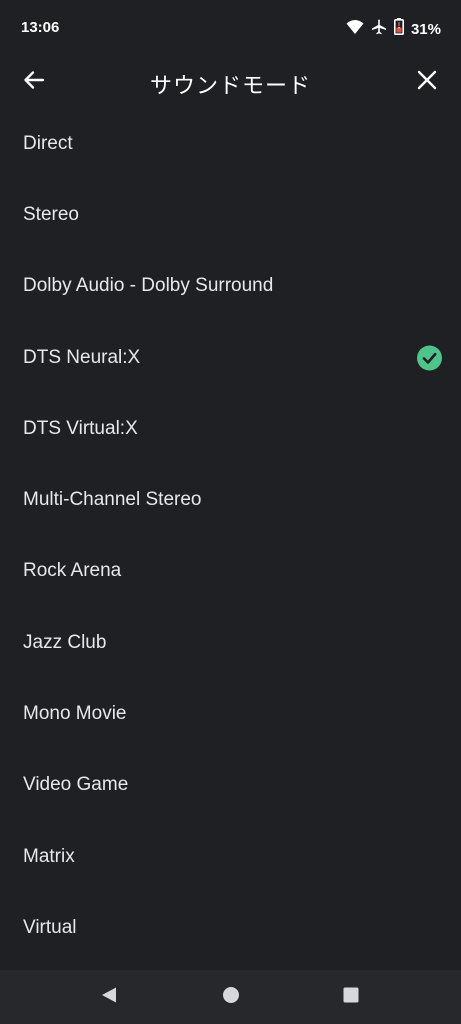  What do you see at coordinates (230, 357) in the screenshot?
I see `sound-mode-item-dts-neural-x: DTS Neural:X` at bounding box center [230, 357].